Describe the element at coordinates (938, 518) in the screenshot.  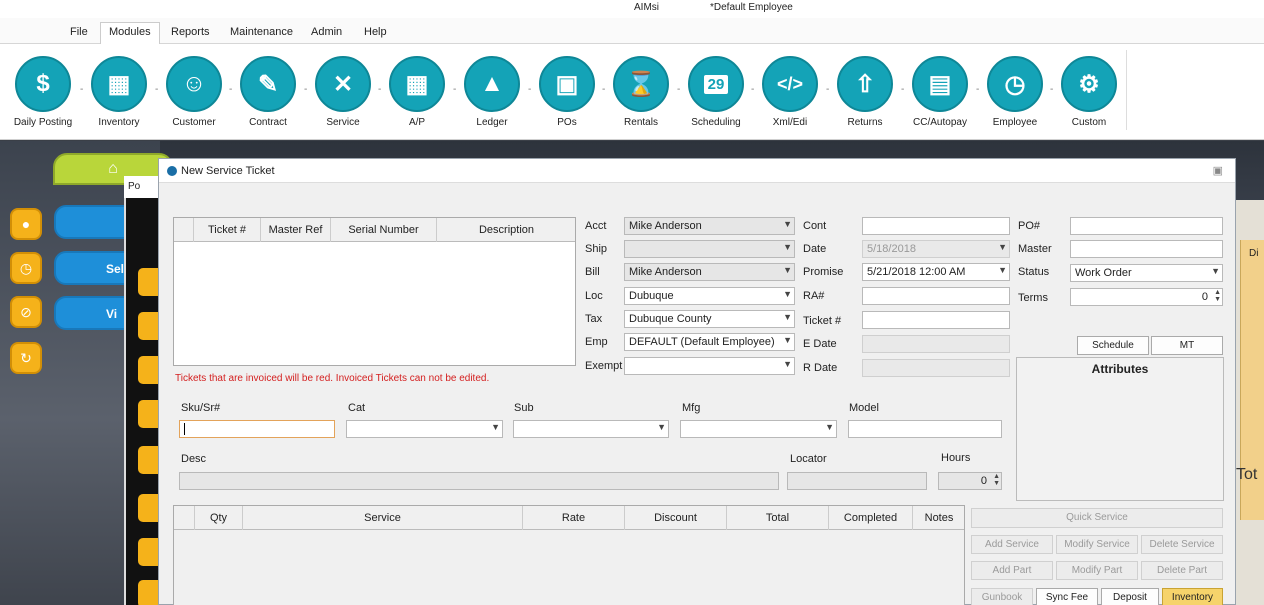
I see `col-notes: Notes` at that location.